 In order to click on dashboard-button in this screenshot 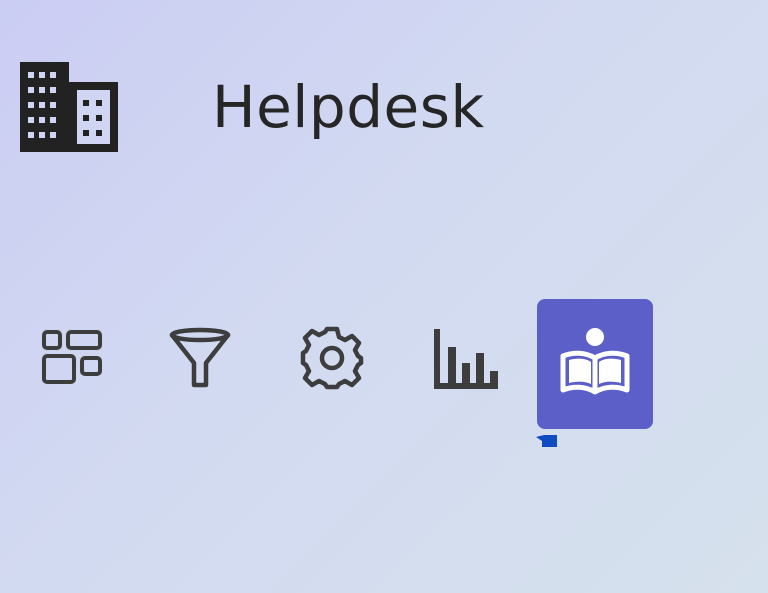, I will do `click(72, 358)`.